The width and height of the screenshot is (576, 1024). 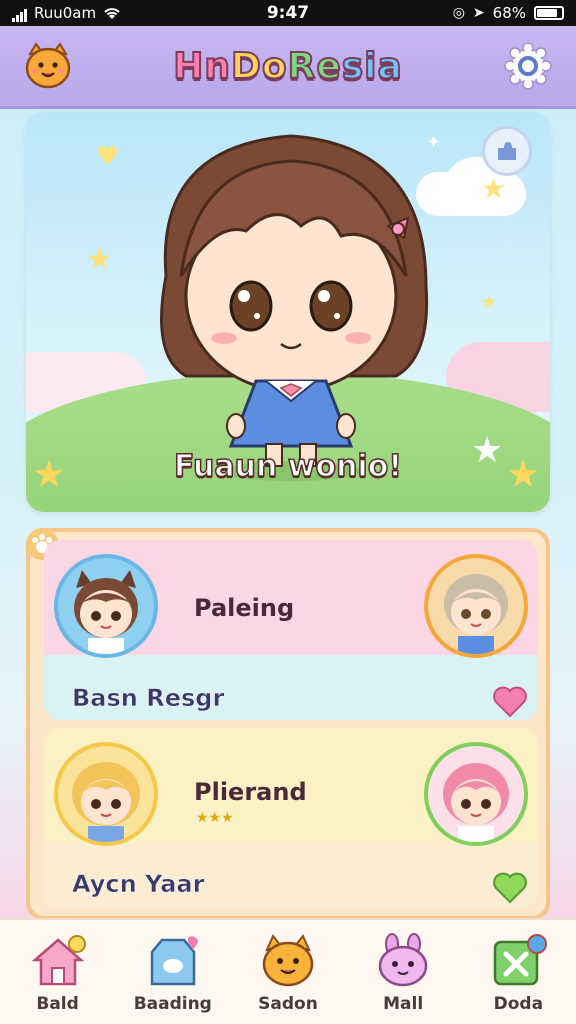 What do you see at coordinates (288, 466) in the screenshot?
I see `hero-caption: Fuaun wonio!` at bounding box center [288, 466].